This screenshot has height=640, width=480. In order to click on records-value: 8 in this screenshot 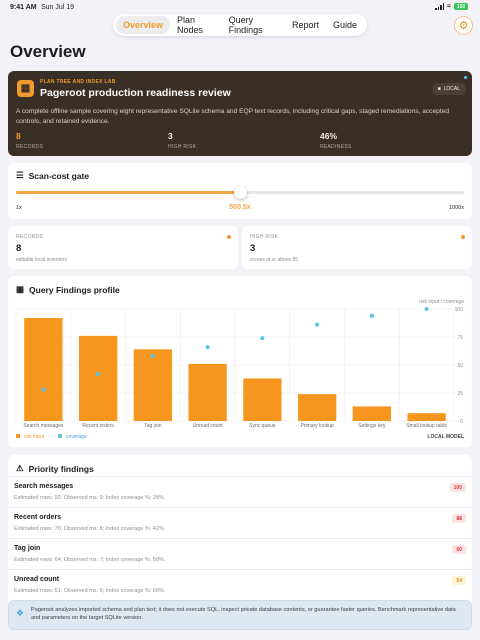, I will do `click(19, 248)`.